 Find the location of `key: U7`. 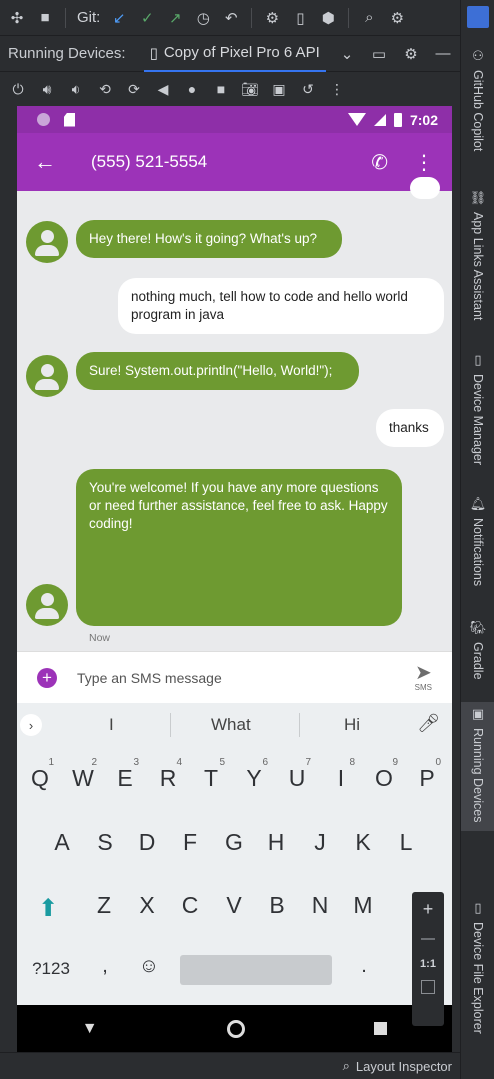

key: U7 is located at coordinates (297, 774).